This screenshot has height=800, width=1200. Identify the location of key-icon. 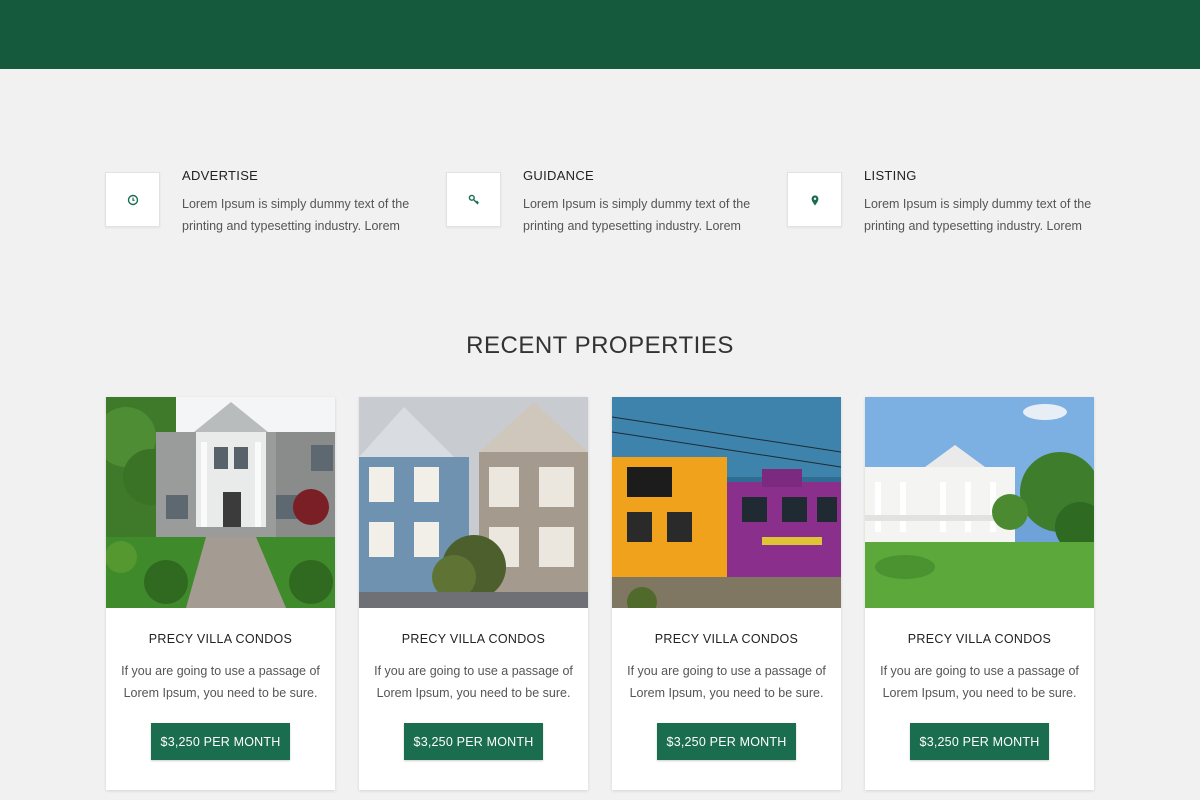
(473, 199).